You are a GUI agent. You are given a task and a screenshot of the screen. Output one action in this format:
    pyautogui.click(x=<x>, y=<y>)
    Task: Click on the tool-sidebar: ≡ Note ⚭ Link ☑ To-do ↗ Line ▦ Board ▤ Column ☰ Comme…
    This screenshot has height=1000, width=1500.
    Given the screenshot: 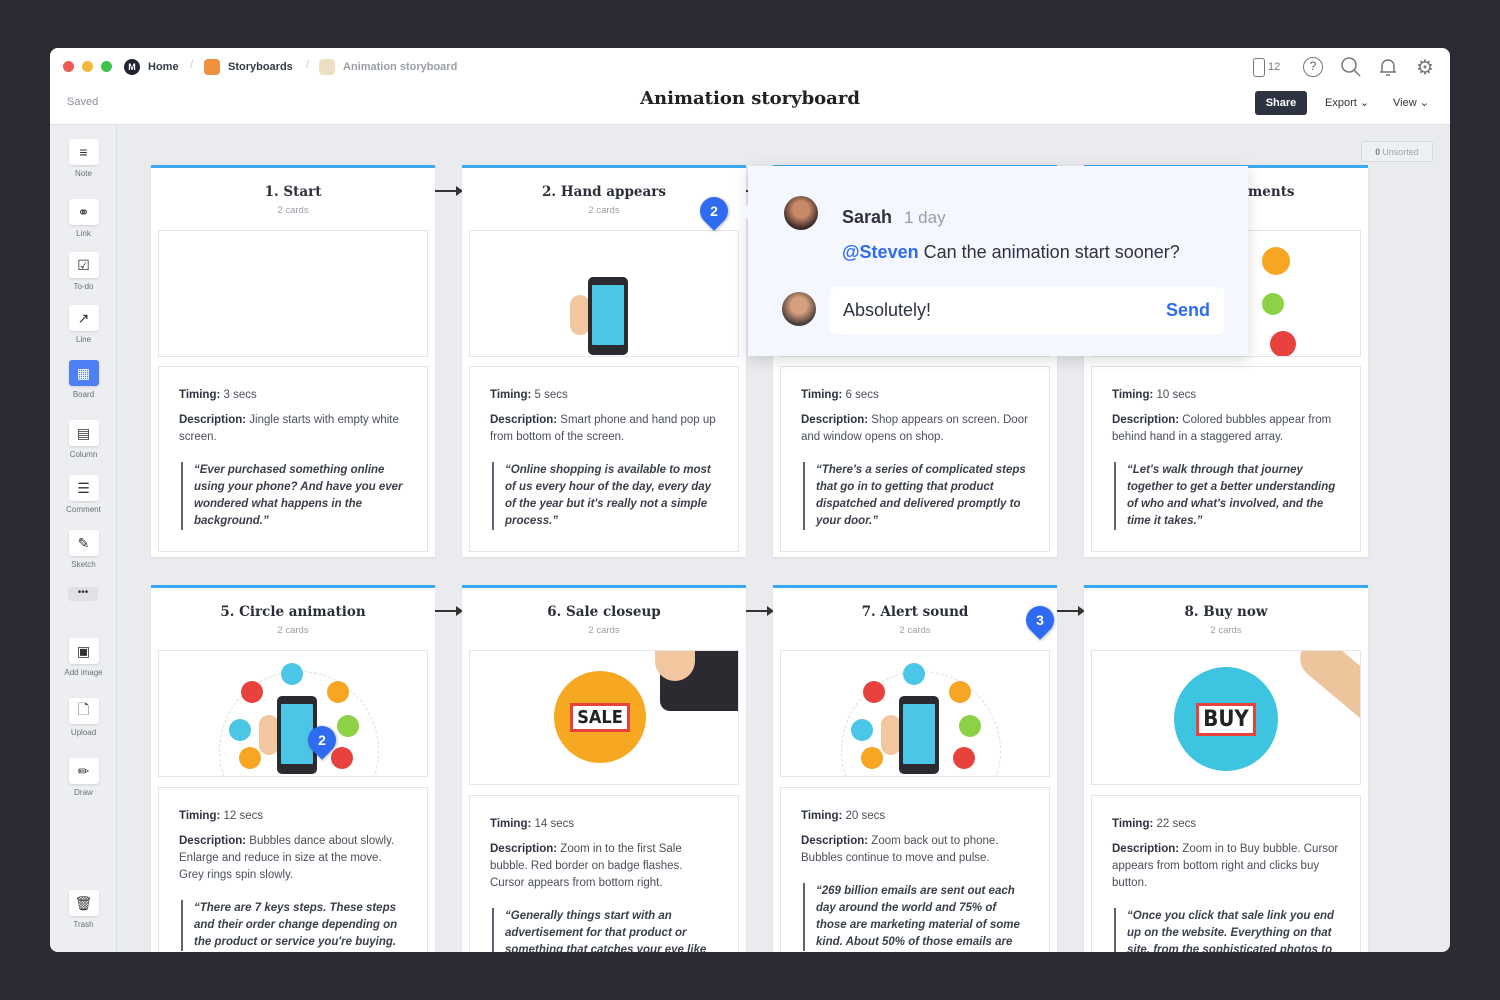 What is the action you would take?
    pyautogui.click(x=83, y=538)
    